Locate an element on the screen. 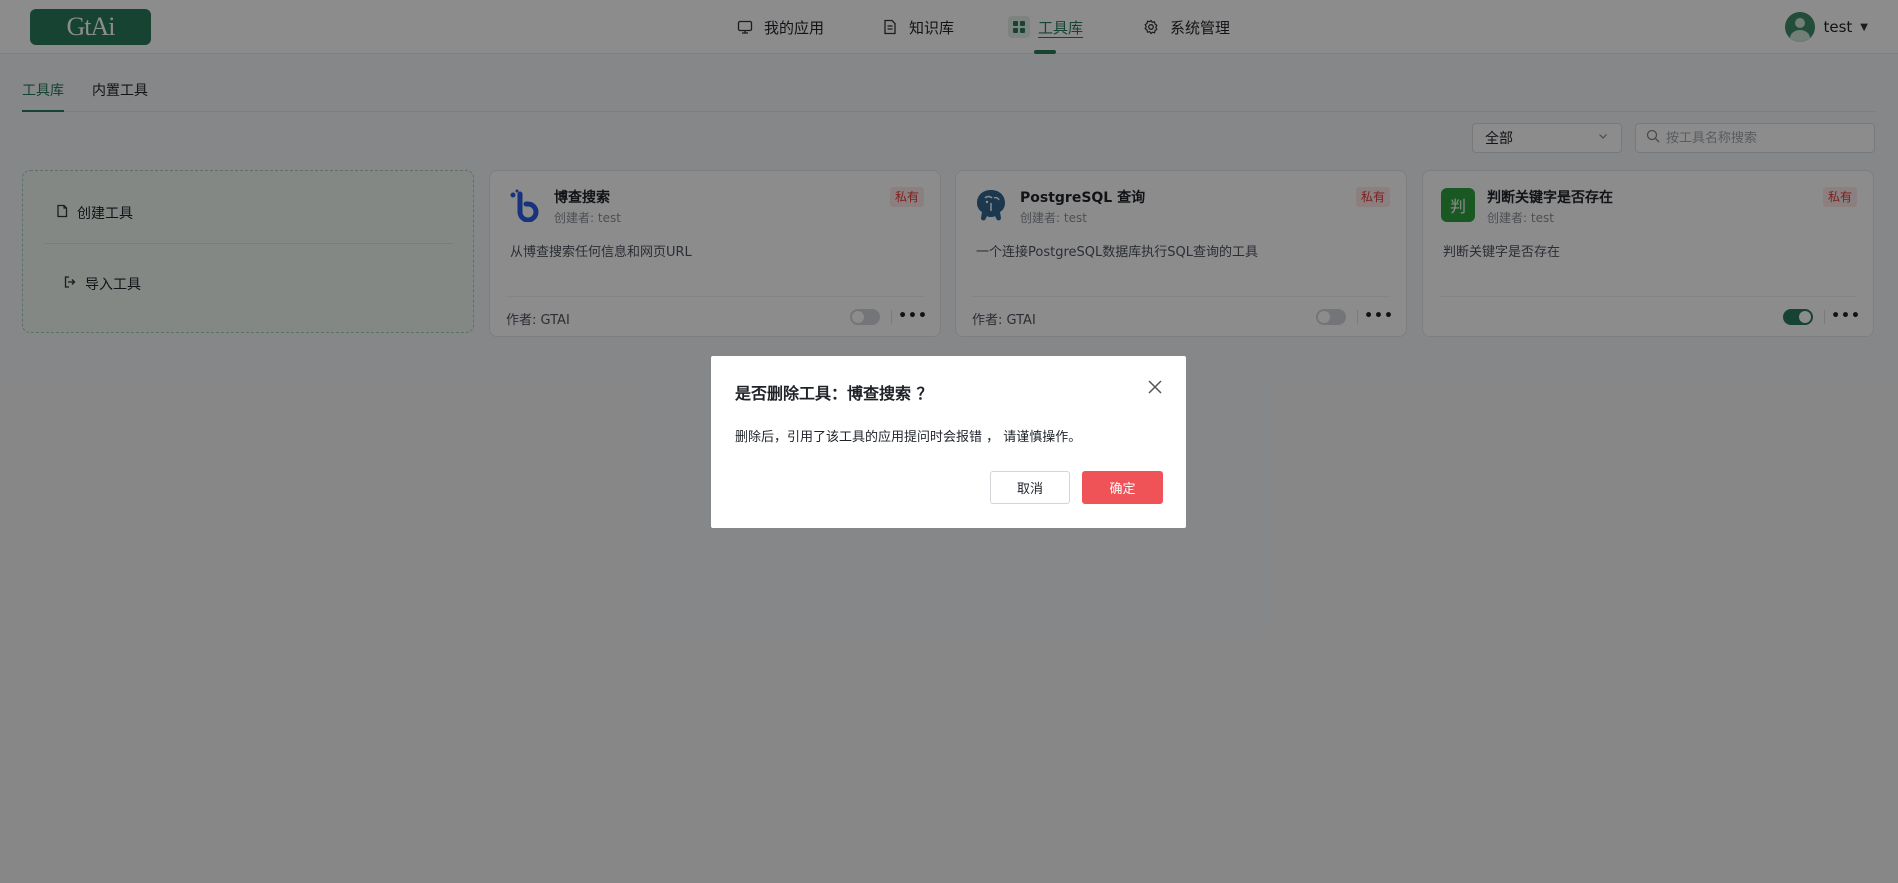  dialog-title: 是否删除工具：博查搜索 ？ is located at coordinates (834, 393).